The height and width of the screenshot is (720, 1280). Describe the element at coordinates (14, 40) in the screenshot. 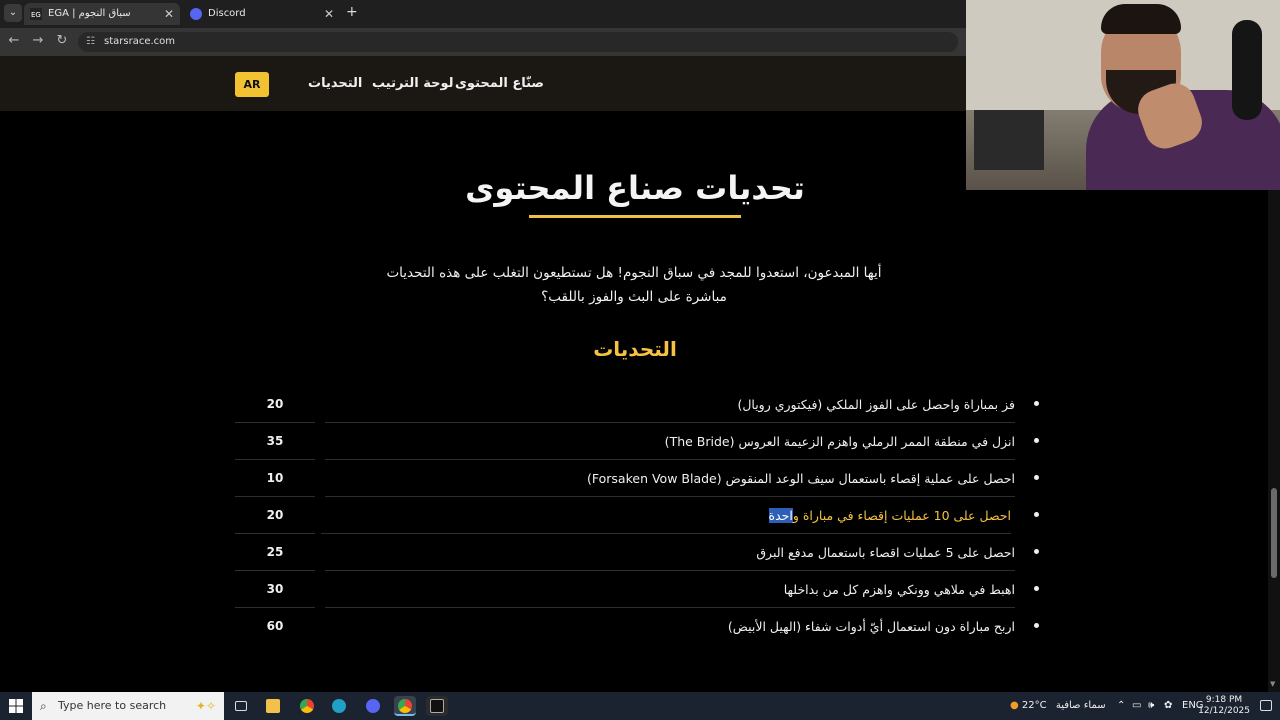

I see `back-arrow-icon: ←` at that location.